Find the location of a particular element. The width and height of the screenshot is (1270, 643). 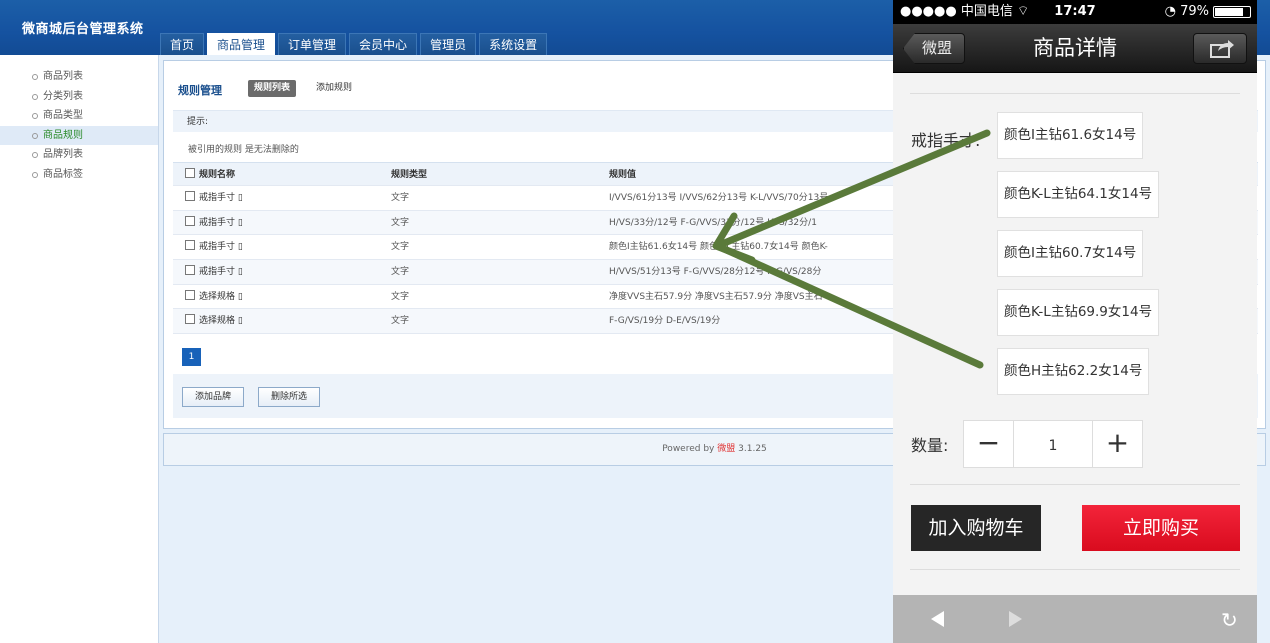

quantity-value: 1 is located at coordinates (1053, 446).